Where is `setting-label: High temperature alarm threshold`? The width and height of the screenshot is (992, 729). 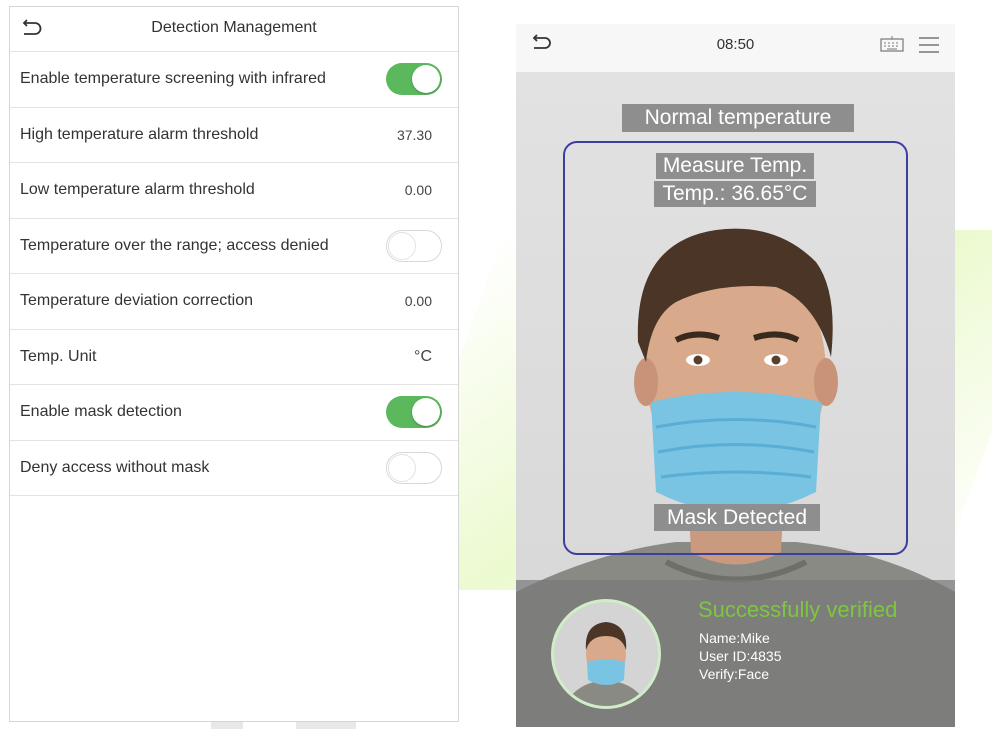 setting-label: High temperature alarm threshold is located at coordinates (139, 134).